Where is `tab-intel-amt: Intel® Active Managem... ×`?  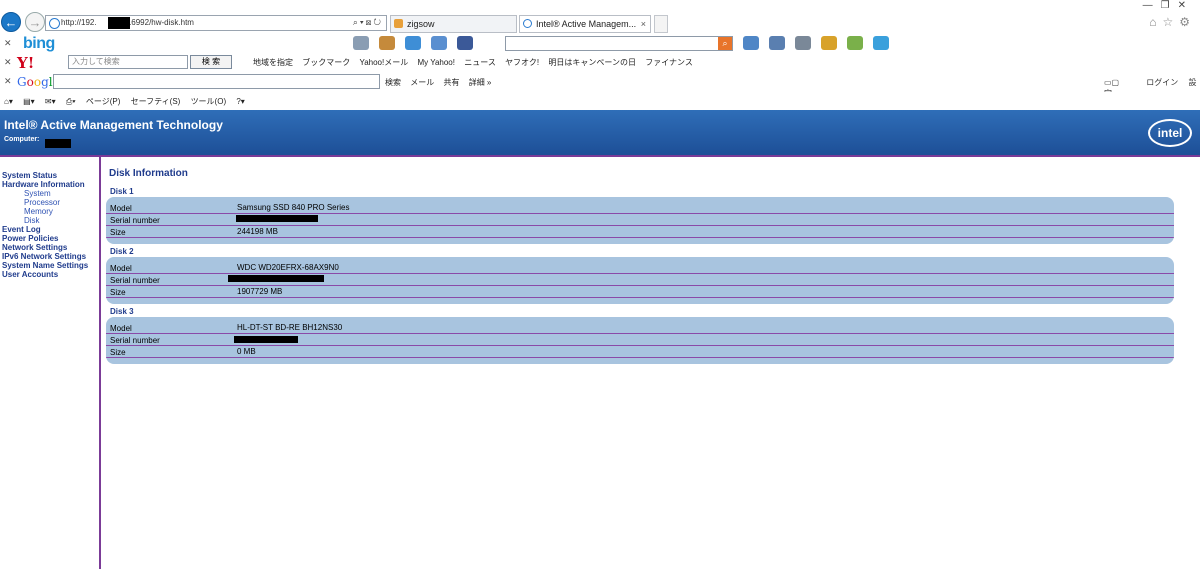 tab-intel-amt: Intel® Active Managem... × is located at coordinates (585, 24).